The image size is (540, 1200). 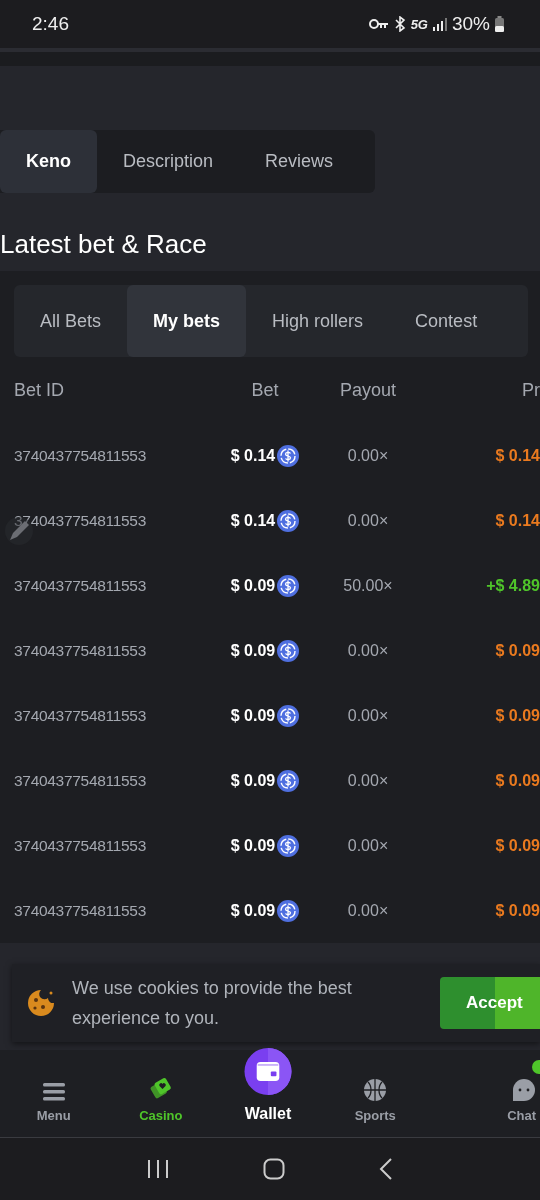 I want to click on home-icon, so click(x=274, y=1169).